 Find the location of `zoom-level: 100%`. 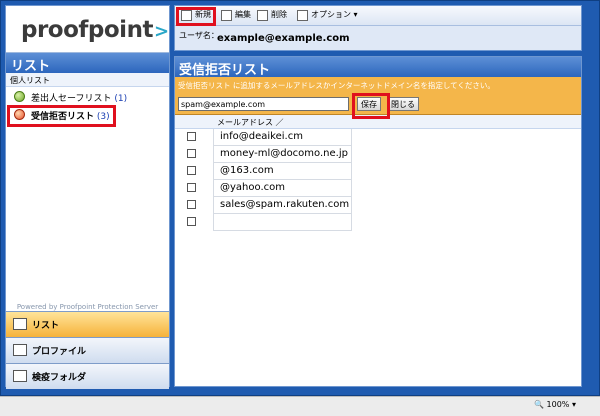

zoom-level: 100% is located at coordinates (558, 404).